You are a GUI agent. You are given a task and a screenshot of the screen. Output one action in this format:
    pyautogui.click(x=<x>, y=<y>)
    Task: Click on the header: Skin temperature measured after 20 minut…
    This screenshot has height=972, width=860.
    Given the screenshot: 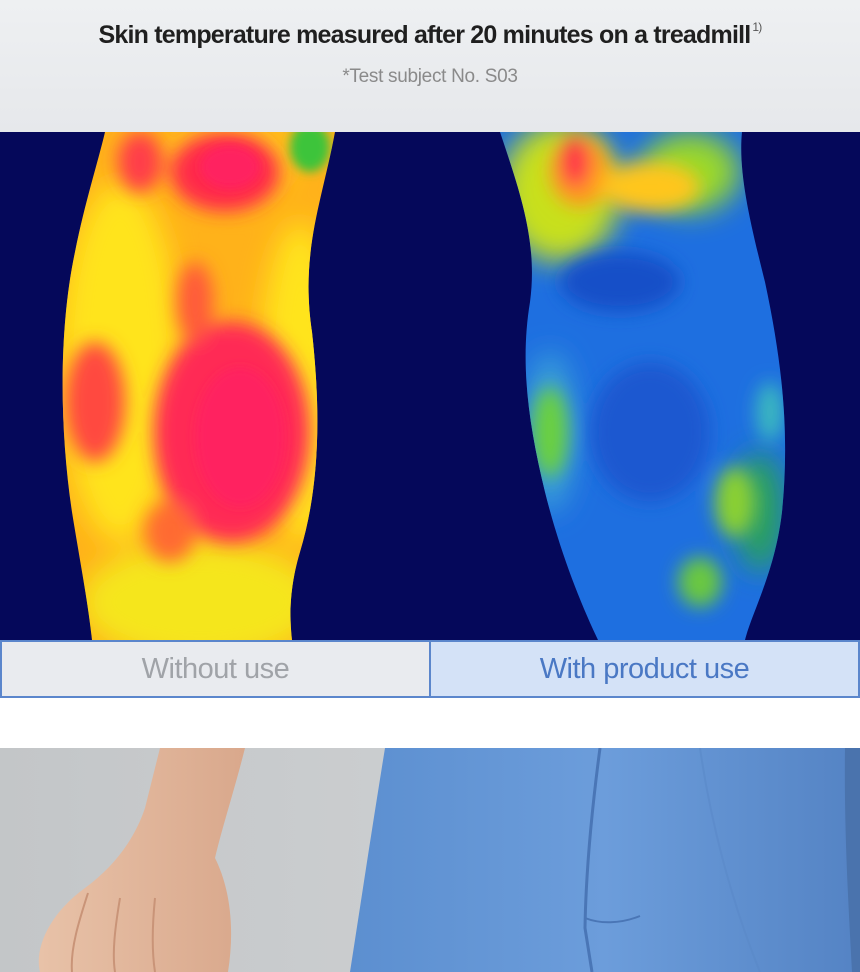 What is the action you would take?
    pyautogui.click(x=430, y=66)
    